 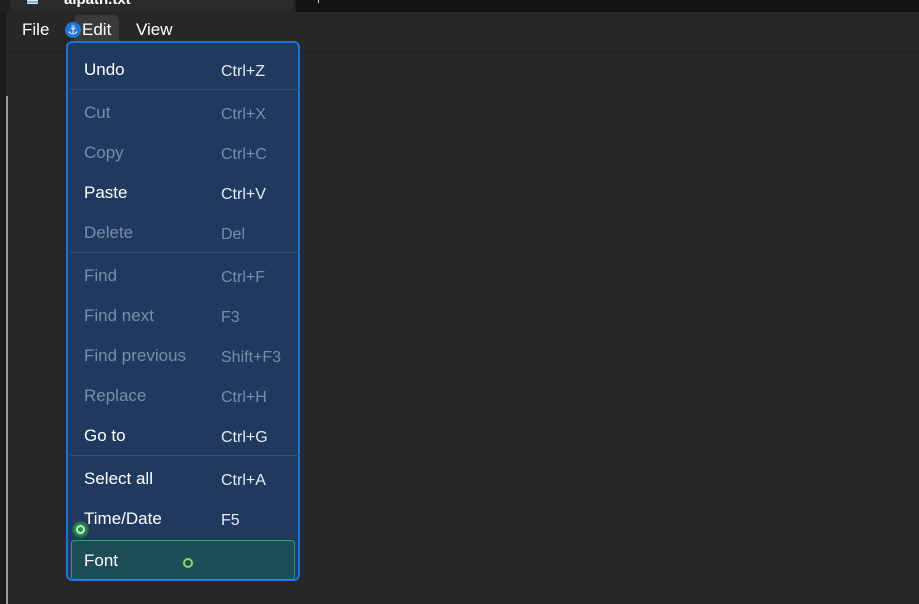 I want to click on menu-item-shortcut: Ctrl+V, so click(x=243, y=194).